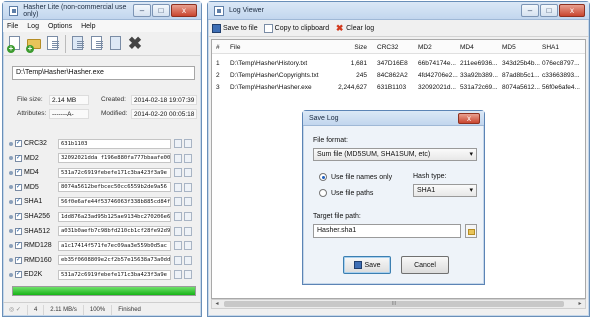 This screenshot has width=590, height=319. What do you see at coordinates (278, 87) in the screenshot?
I see `table-cell: D:\Temp\Hasher\Hasher.exe` at bounding box center [278, 87].